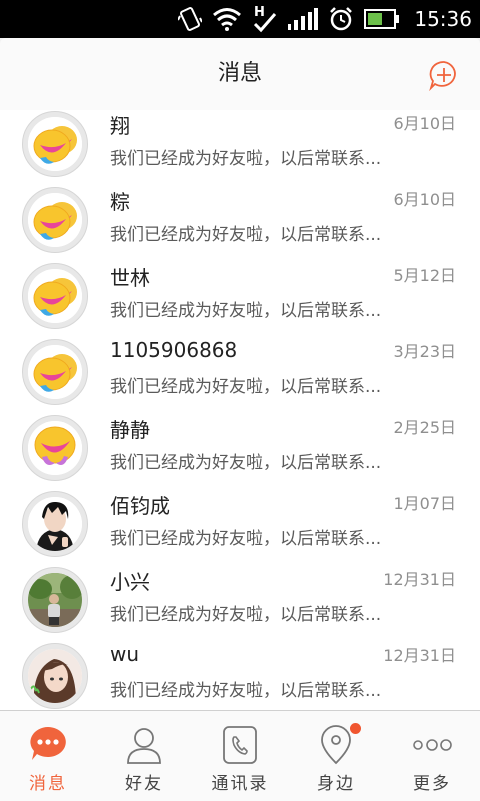 The height and width of the screenshot is (801, 480). I want to click on conversation-name: 静静, so click(130, 430).